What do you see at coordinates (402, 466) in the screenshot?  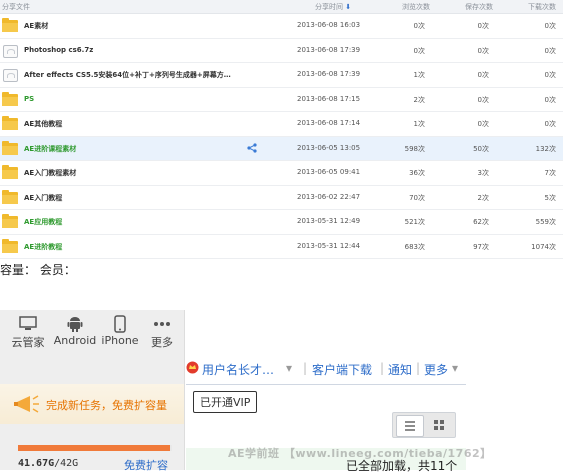 I see `loaded-status: 已全部加载，共11个` at bounding box center [402, 466].